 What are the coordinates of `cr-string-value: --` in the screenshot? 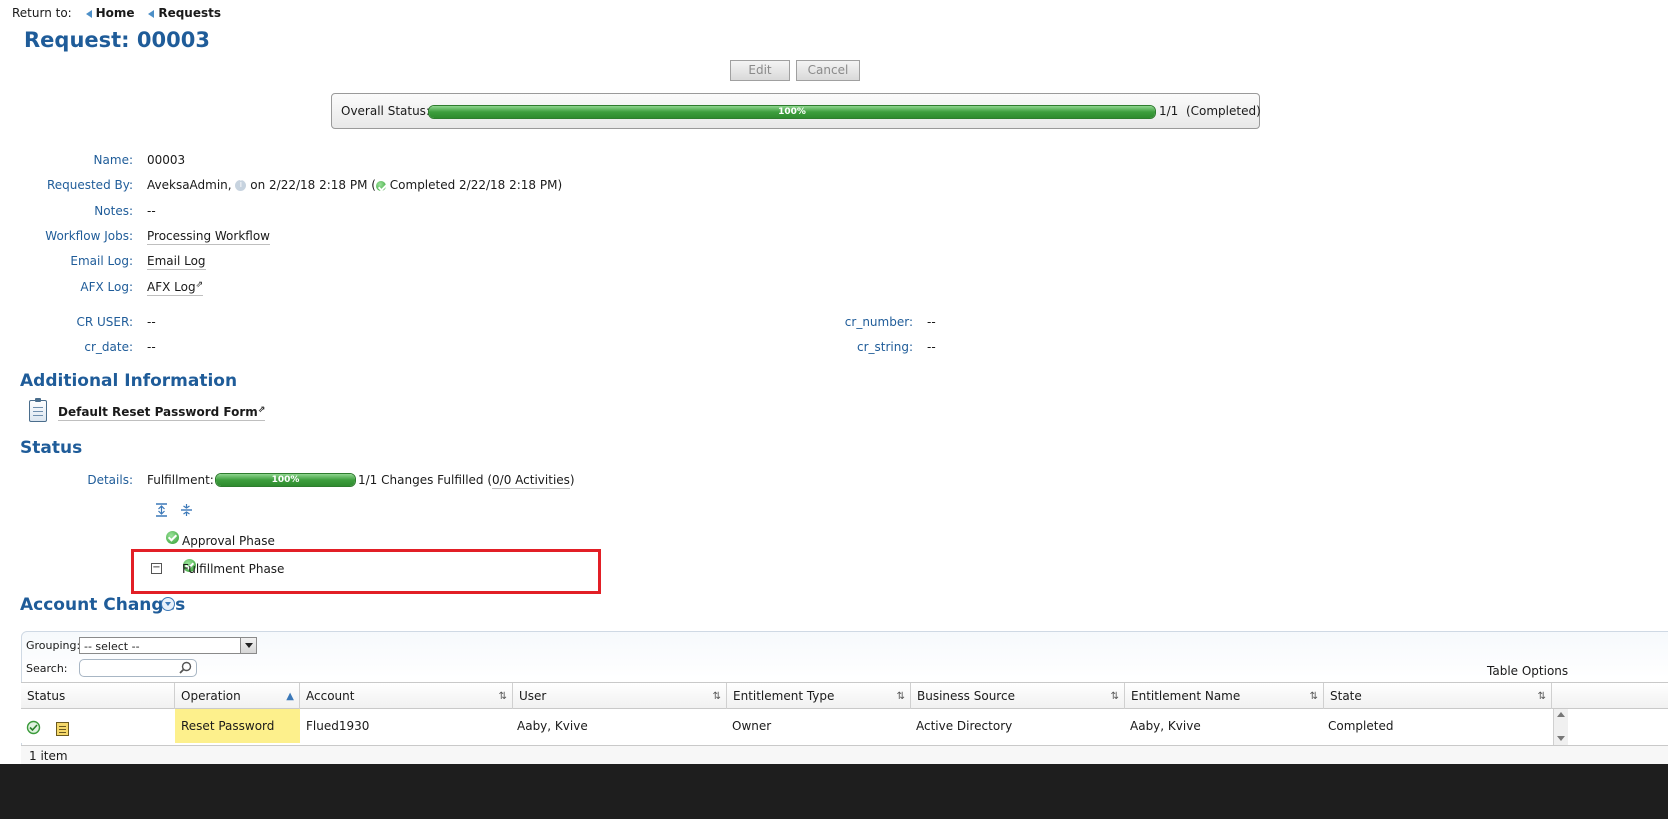 It's located at (931, 347).